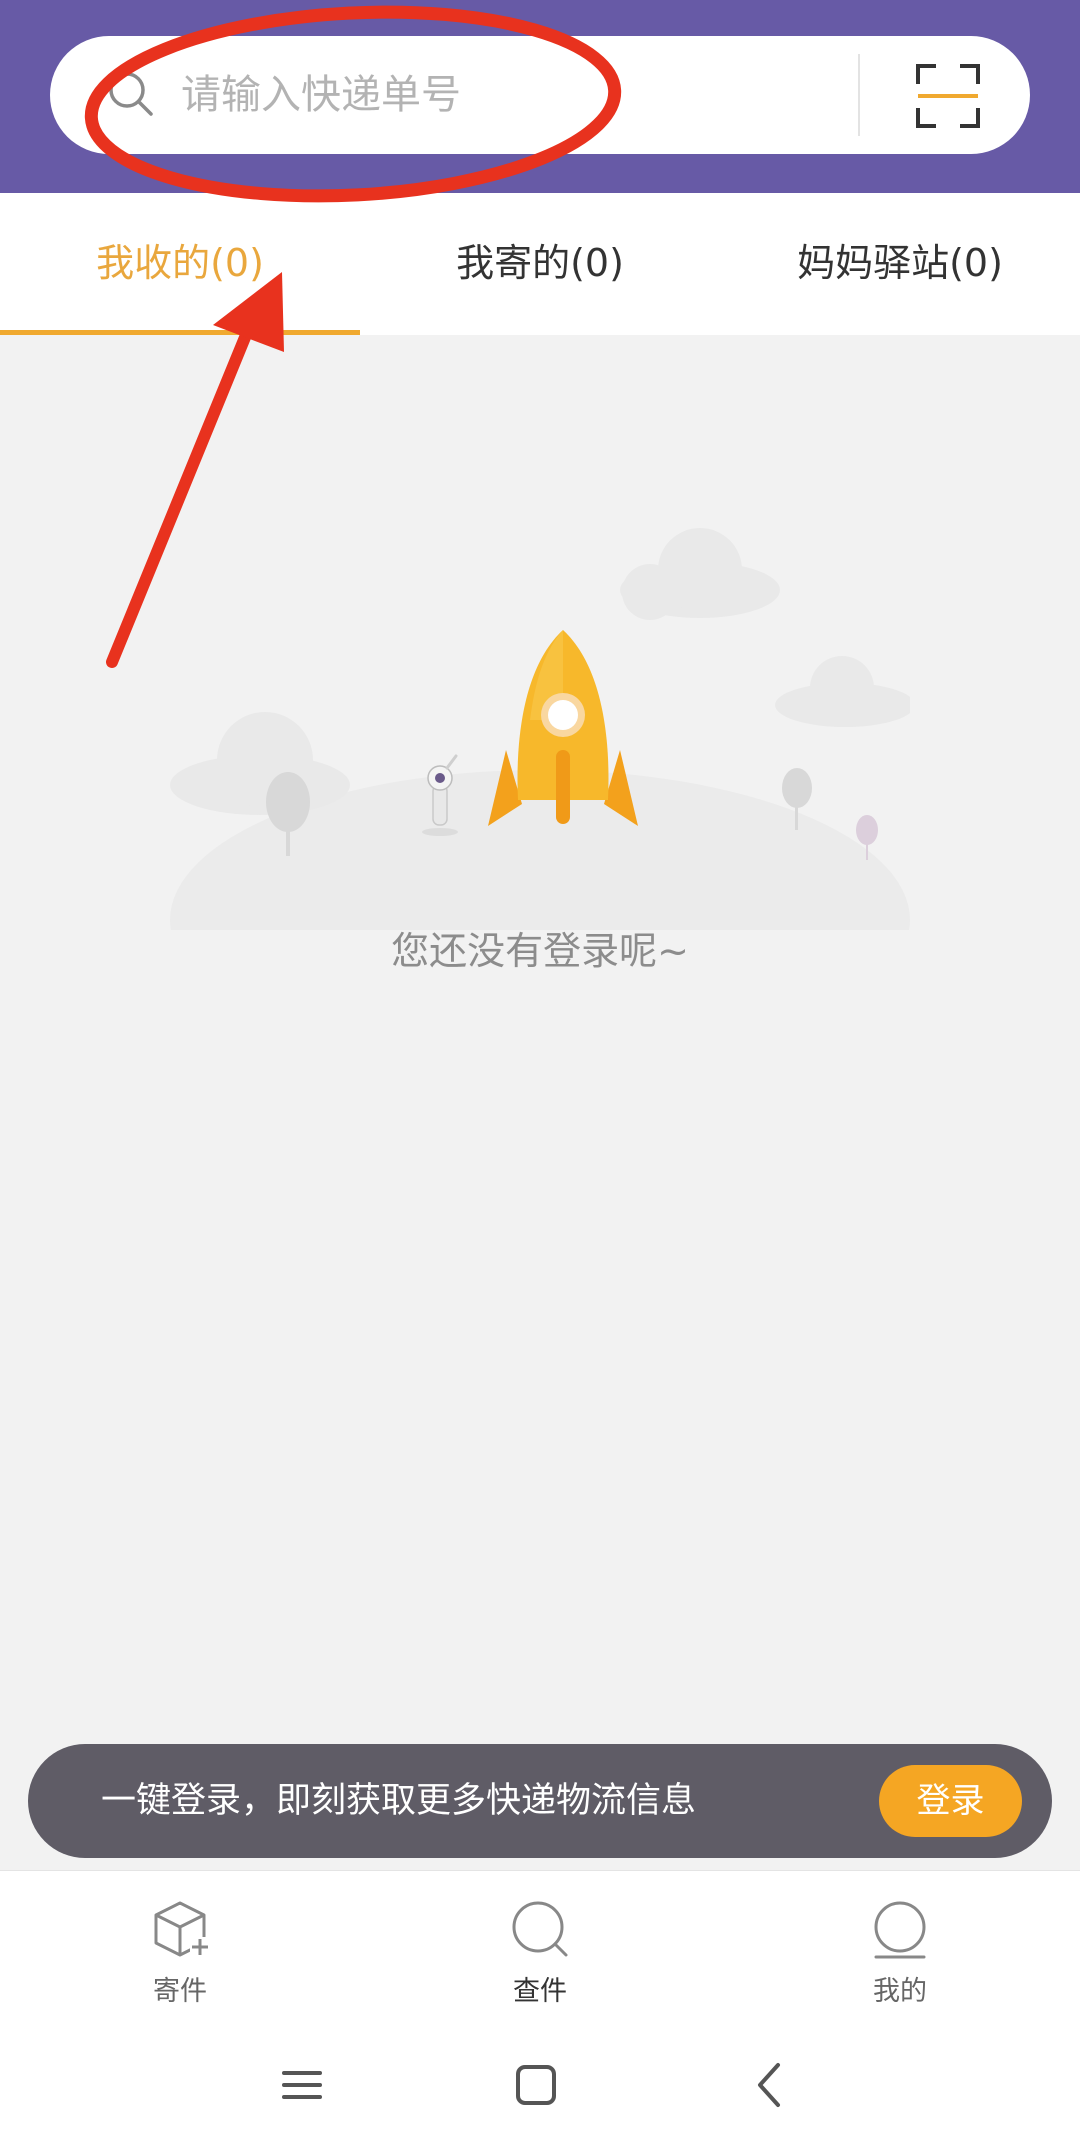 The height and width of the screenshot is (2150, 1080). I want to click on search-divider, so click(859, 95).